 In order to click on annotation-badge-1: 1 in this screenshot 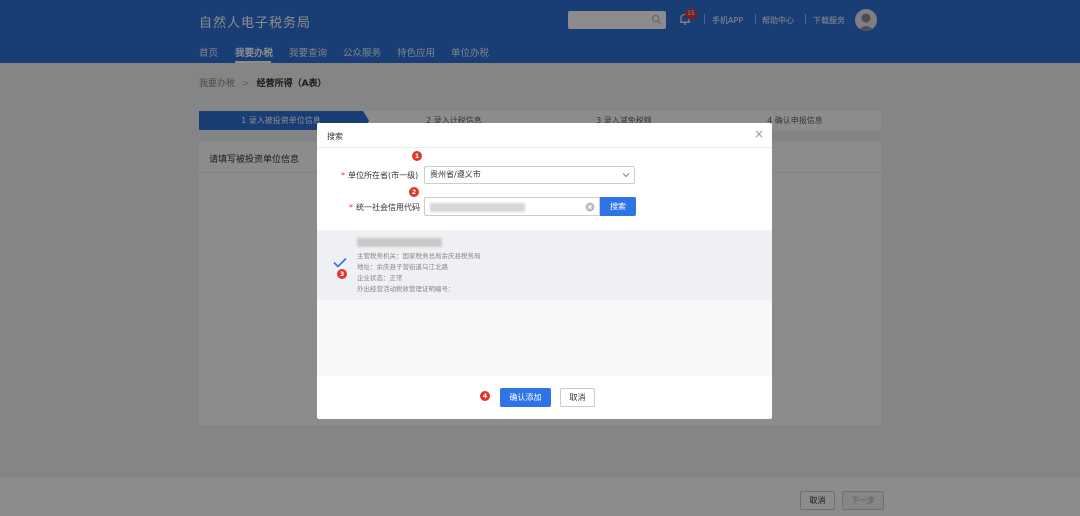, I will do `click(417, 156)`.